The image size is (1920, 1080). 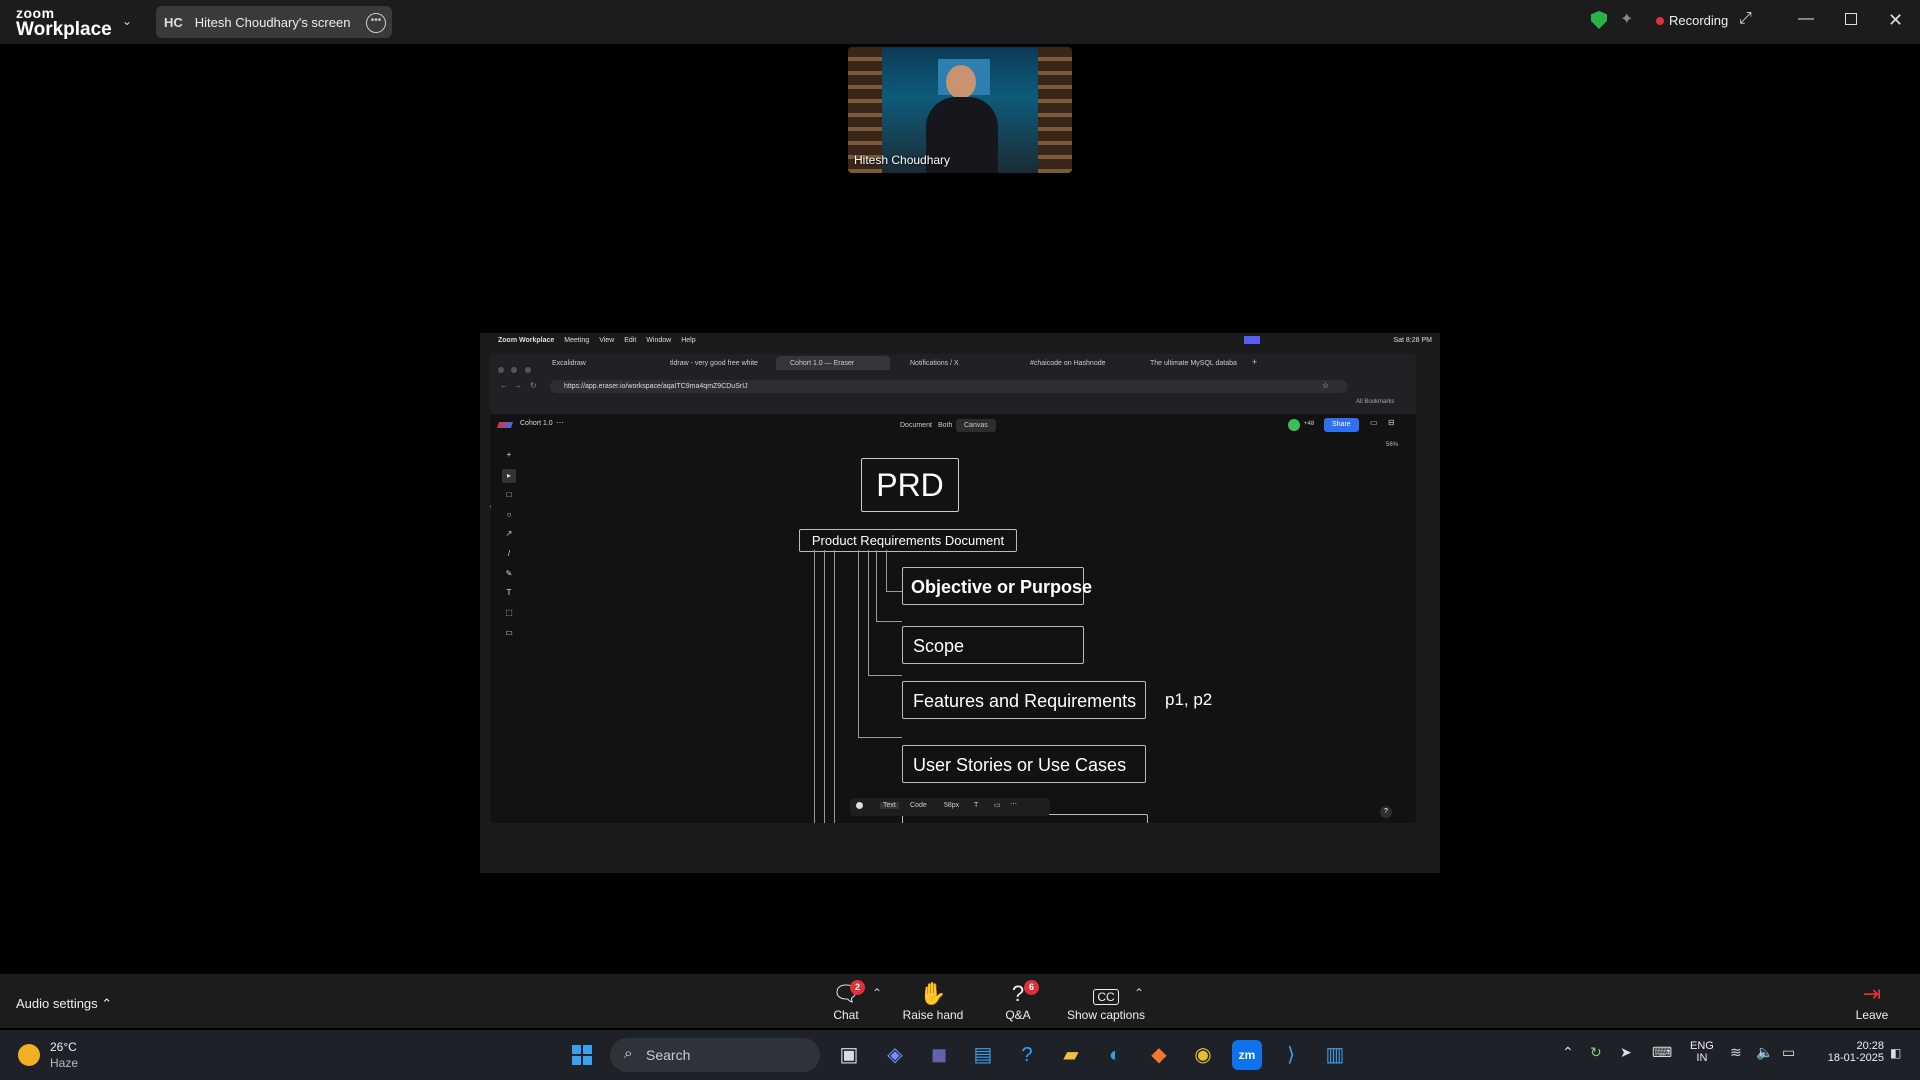 I want to click on clock: 20:28 18-01-2025, so click(x=1848, y=1052).